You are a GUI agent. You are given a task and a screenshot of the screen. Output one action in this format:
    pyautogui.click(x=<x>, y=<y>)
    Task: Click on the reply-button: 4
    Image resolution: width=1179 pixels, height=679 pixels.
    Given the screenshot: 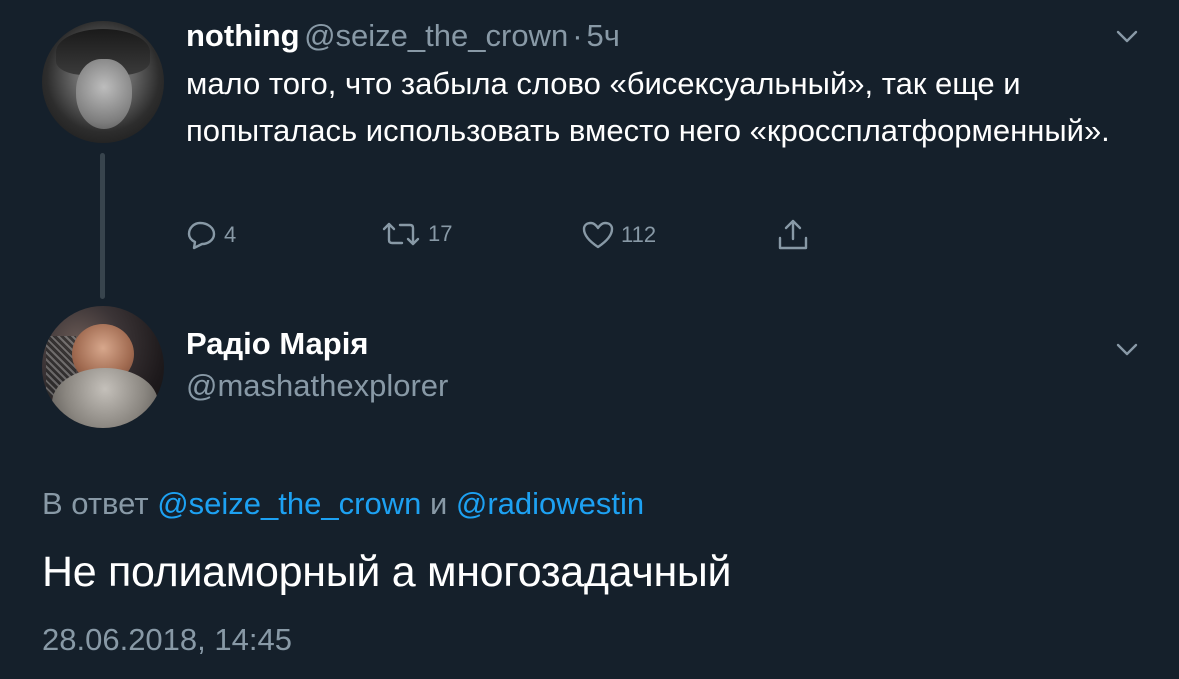 What is the action you would take?
    pyautogui.click(x=211, y=235)
    